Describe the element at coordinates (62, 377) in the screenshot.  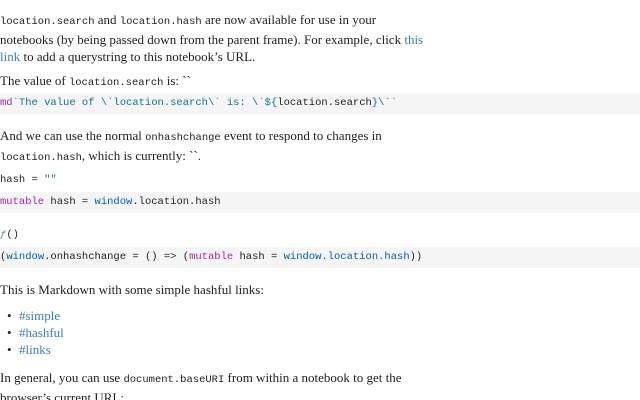
I see `text: In general, you can use` at that location.